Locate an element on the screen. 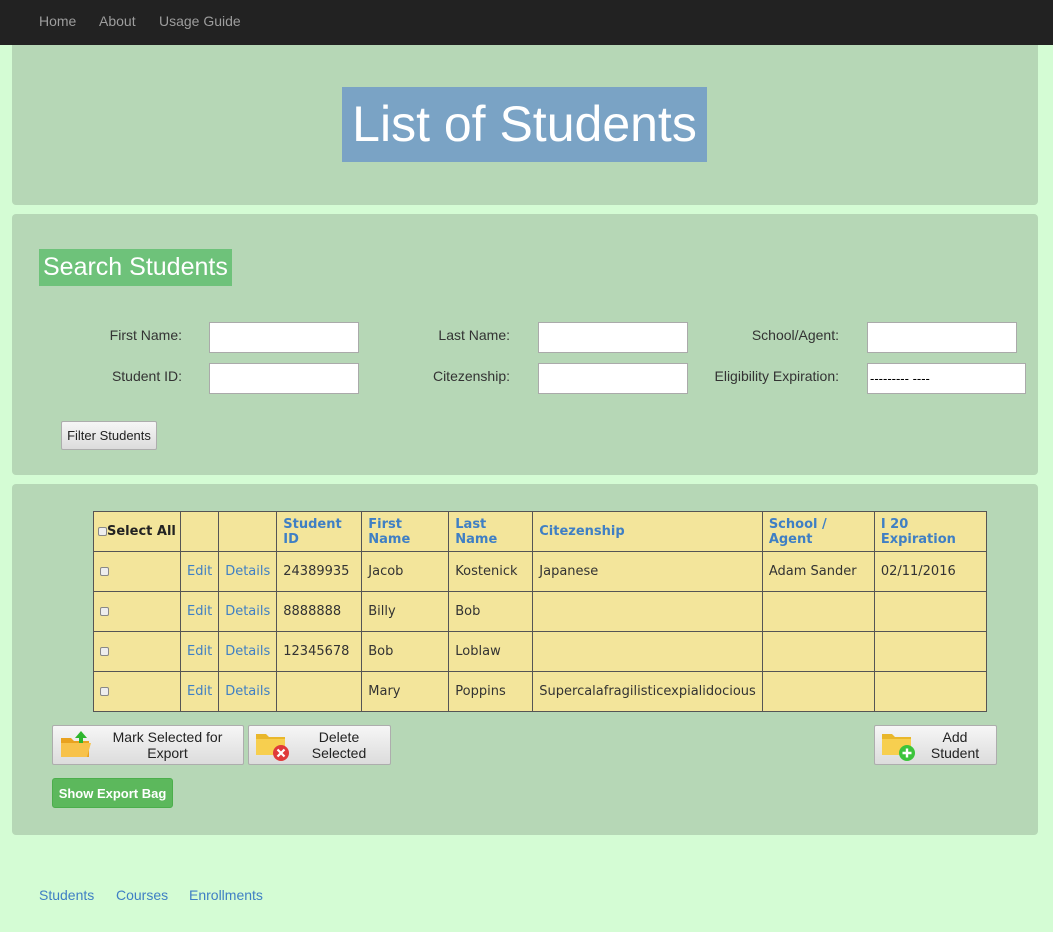  cell-last-name: Loblaw is located at coordinates (491, 651).